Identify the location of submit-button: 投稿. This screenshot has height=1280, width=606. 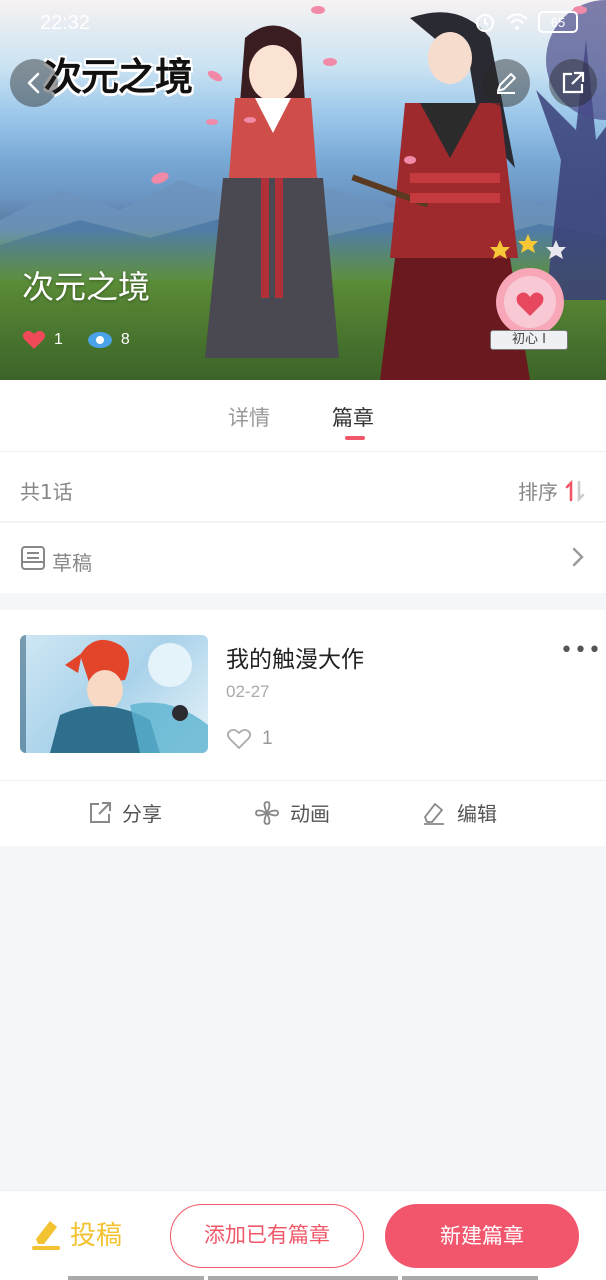
(76, 1233).